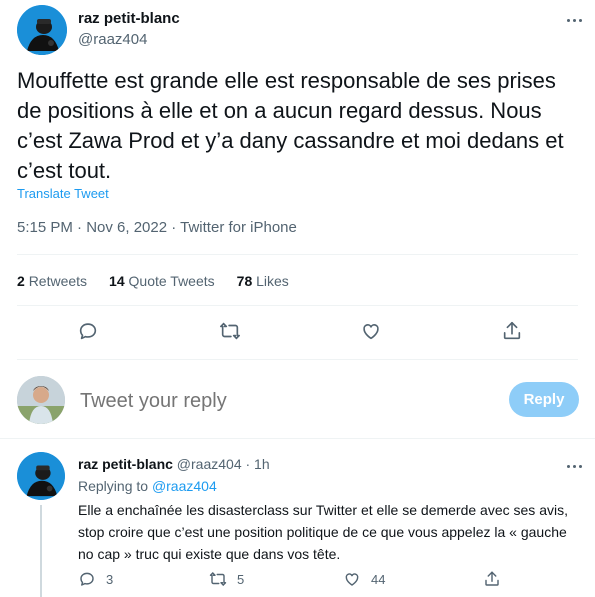  What do you see at coordinates (280, 401) in the screenshot?
I see `reply-input` at bounding box center [280, 401].